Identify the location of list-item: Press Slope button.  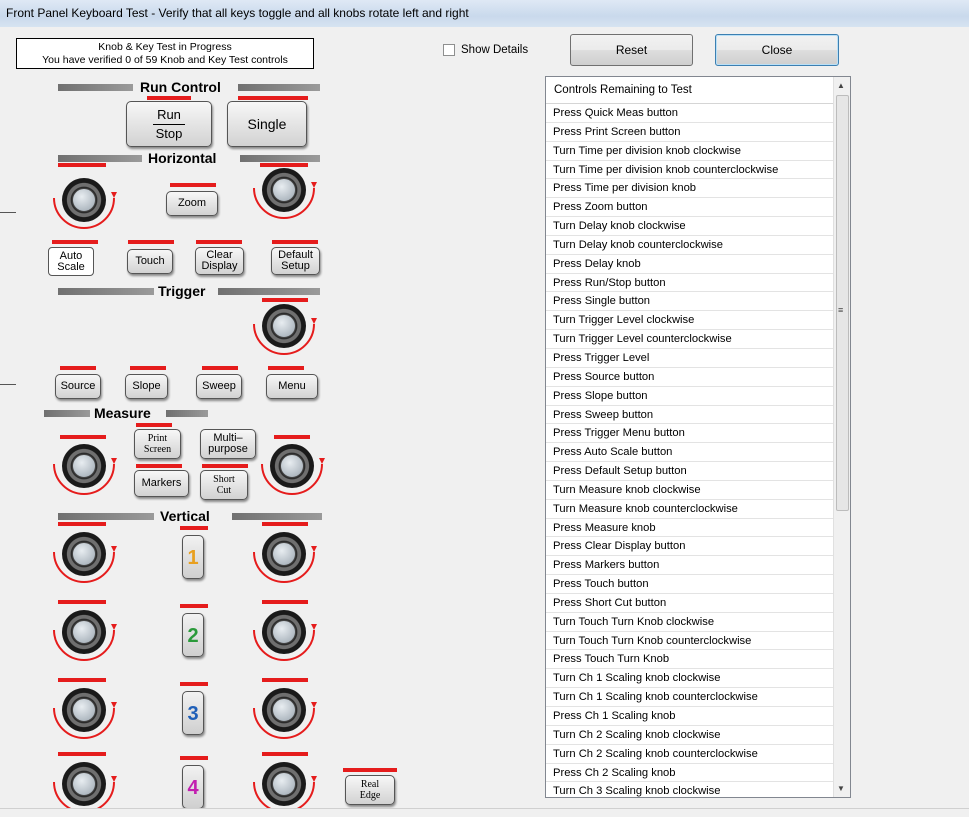
(691, 396).